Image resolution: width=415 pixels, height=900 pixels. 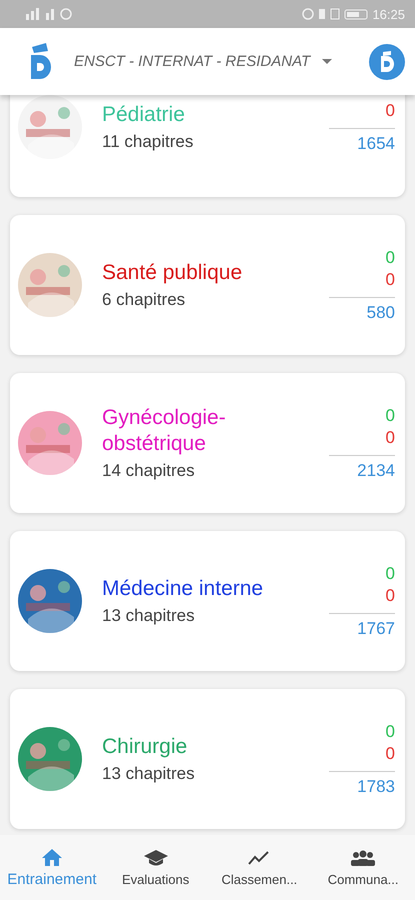 I want to click on module-card: Gynécologie-obstétrique 14 chapitres 0 0 2134, so click(x=207, y=443).